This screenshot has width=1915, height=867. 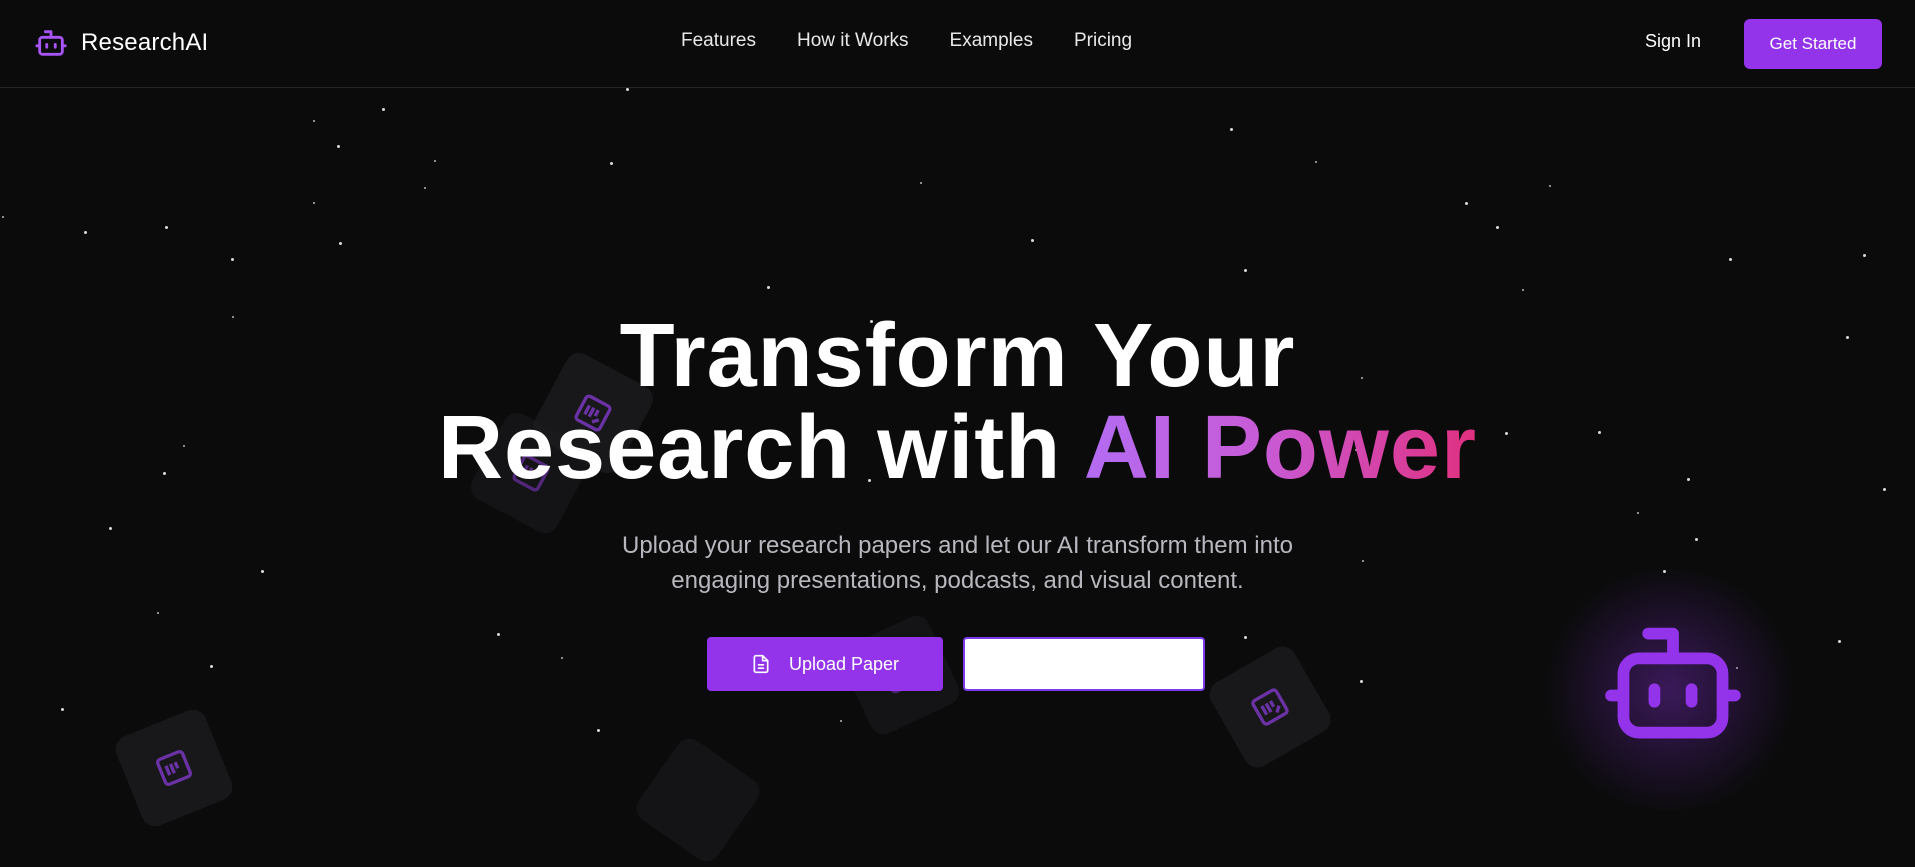 What do you see at coordinates (718, 41) in the screenshot?
I see `nav-link-features: Features` at bounding box center [718, 41].